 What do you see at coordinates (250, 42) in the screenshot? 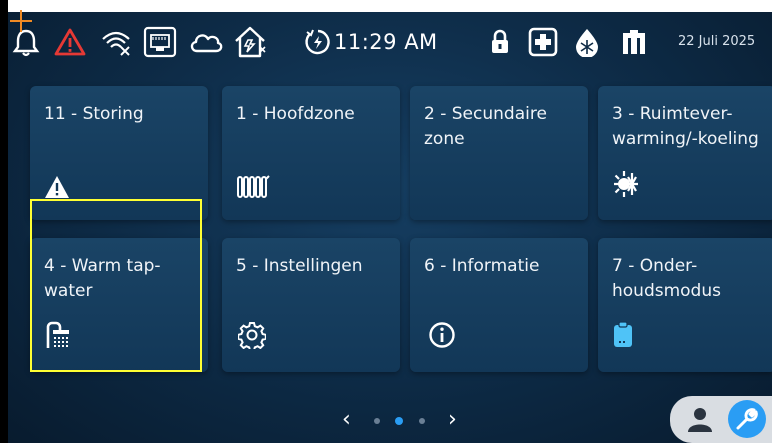
I see `smart-home-icon` at bounding box center [250, 42].